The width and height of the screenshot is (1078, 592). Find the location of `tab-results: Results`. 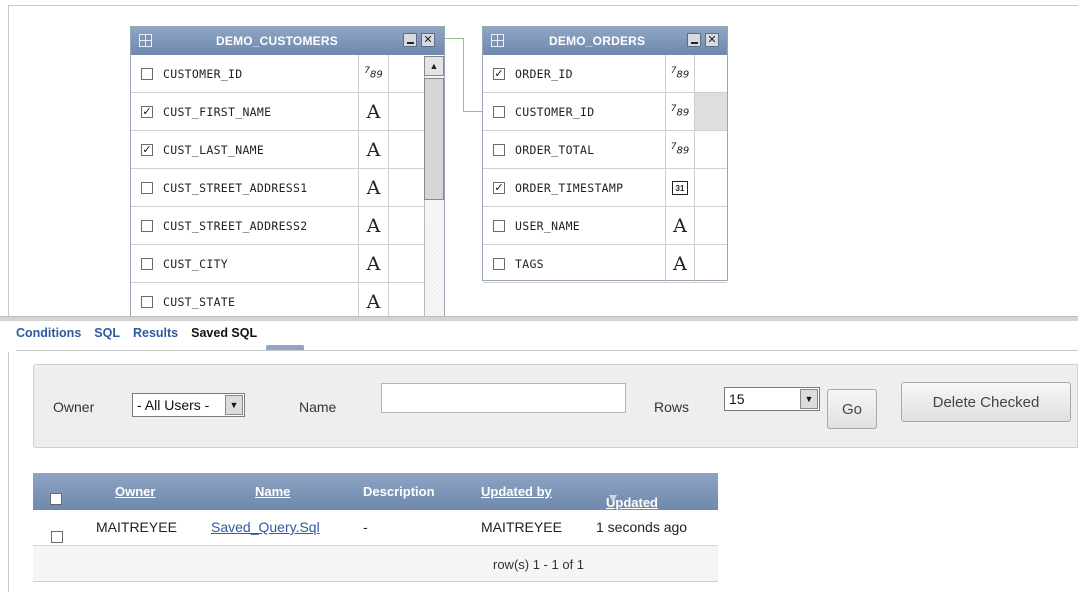

tab-results: Results is located at coordinates (155, 333).